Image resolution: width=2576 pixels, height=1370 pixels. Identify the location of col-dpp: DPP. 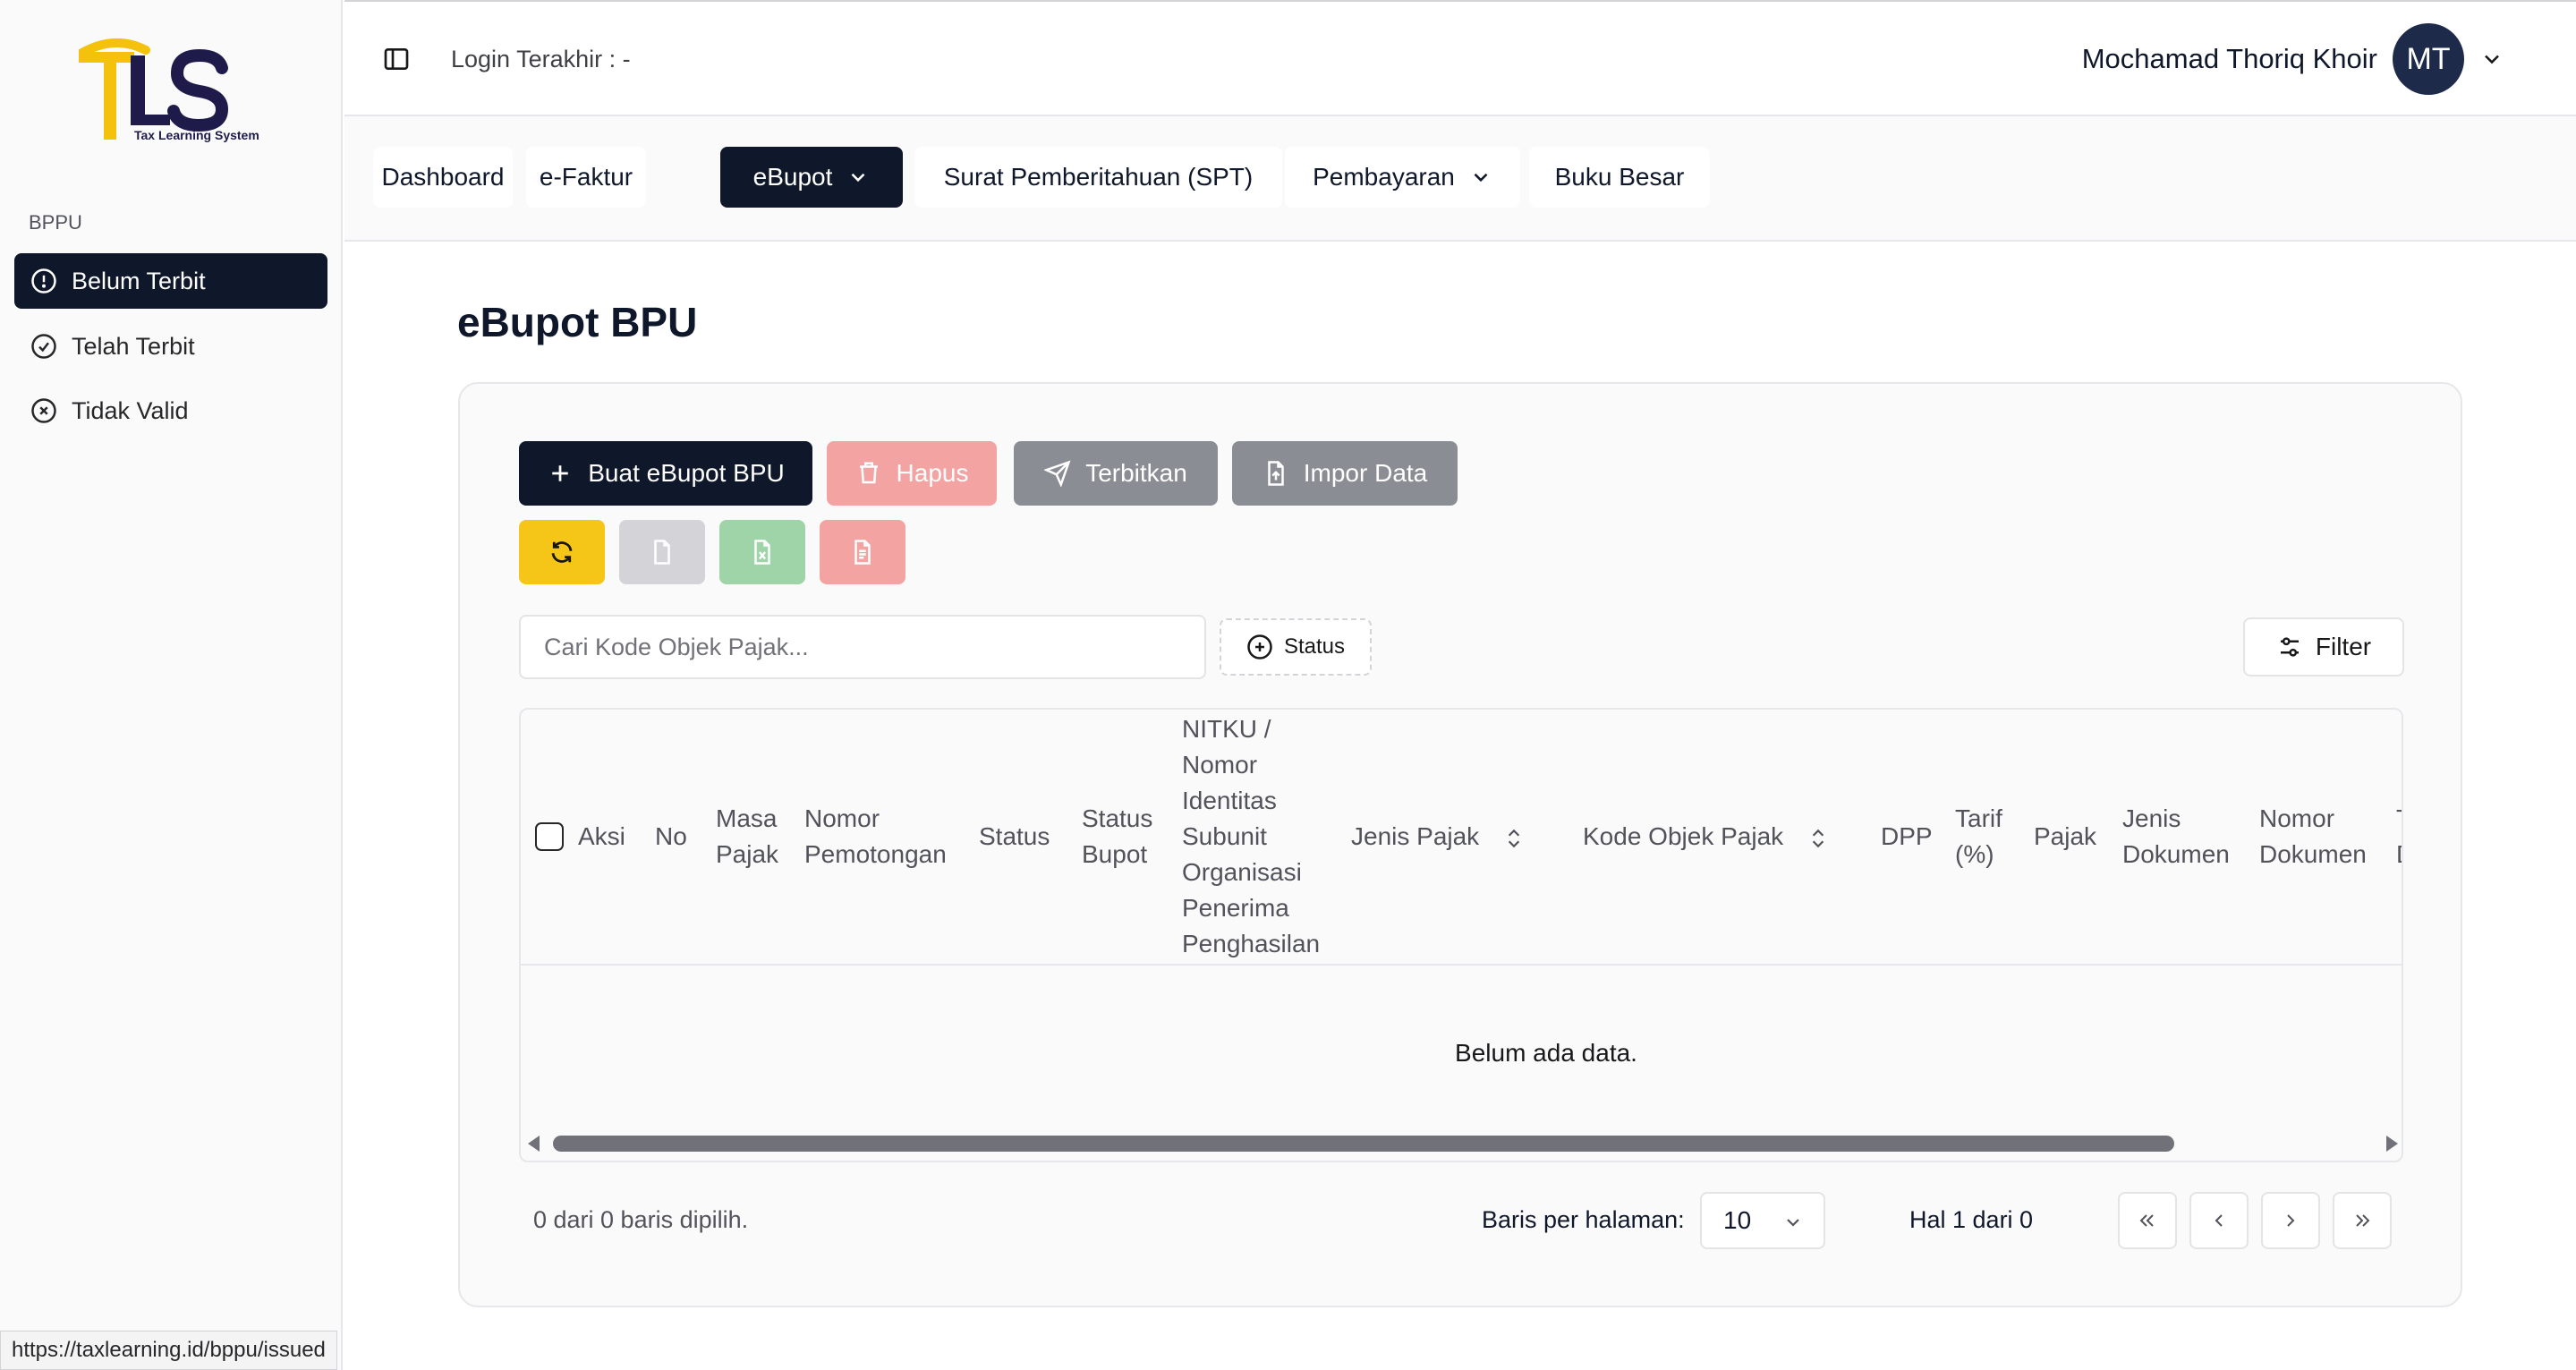
(1907, 836).